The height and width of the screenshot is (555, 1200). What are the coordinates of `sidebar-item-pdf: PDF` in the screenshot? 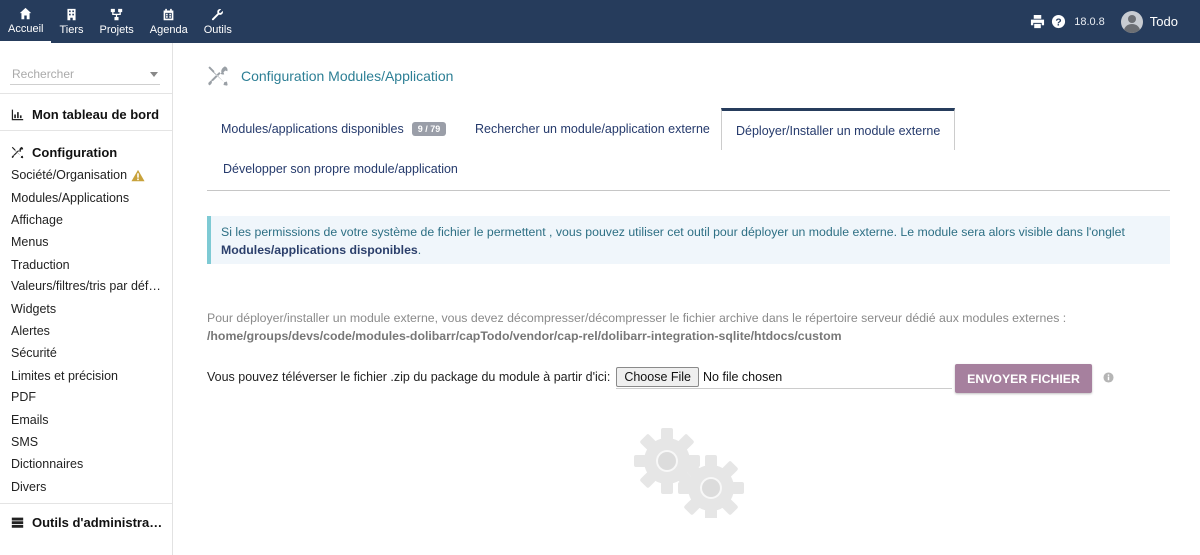 It's located at (23, 397).